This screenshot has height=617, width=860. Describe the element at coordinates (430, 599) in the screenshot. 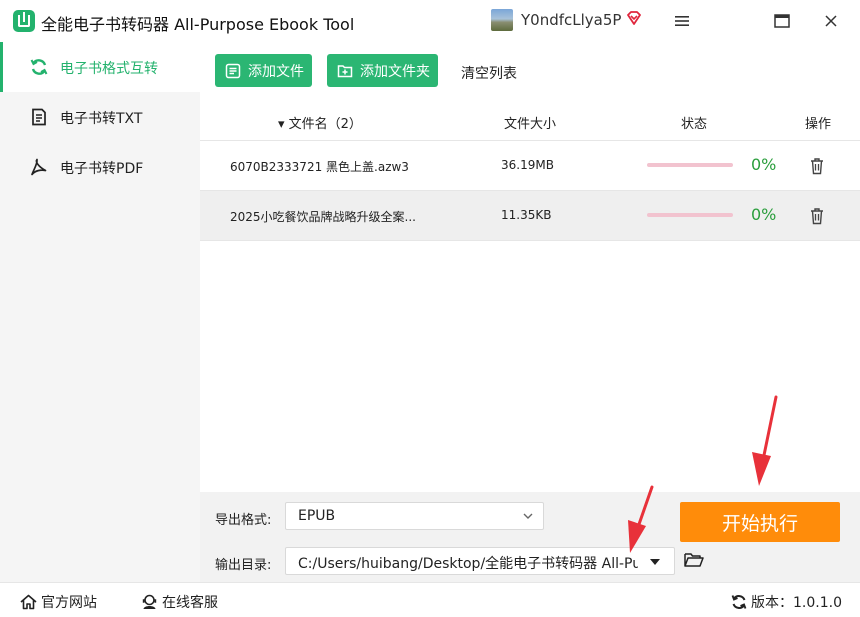

I see `status-bar: 官方网站 在线客服 版本：1.0.1.0` at that location.